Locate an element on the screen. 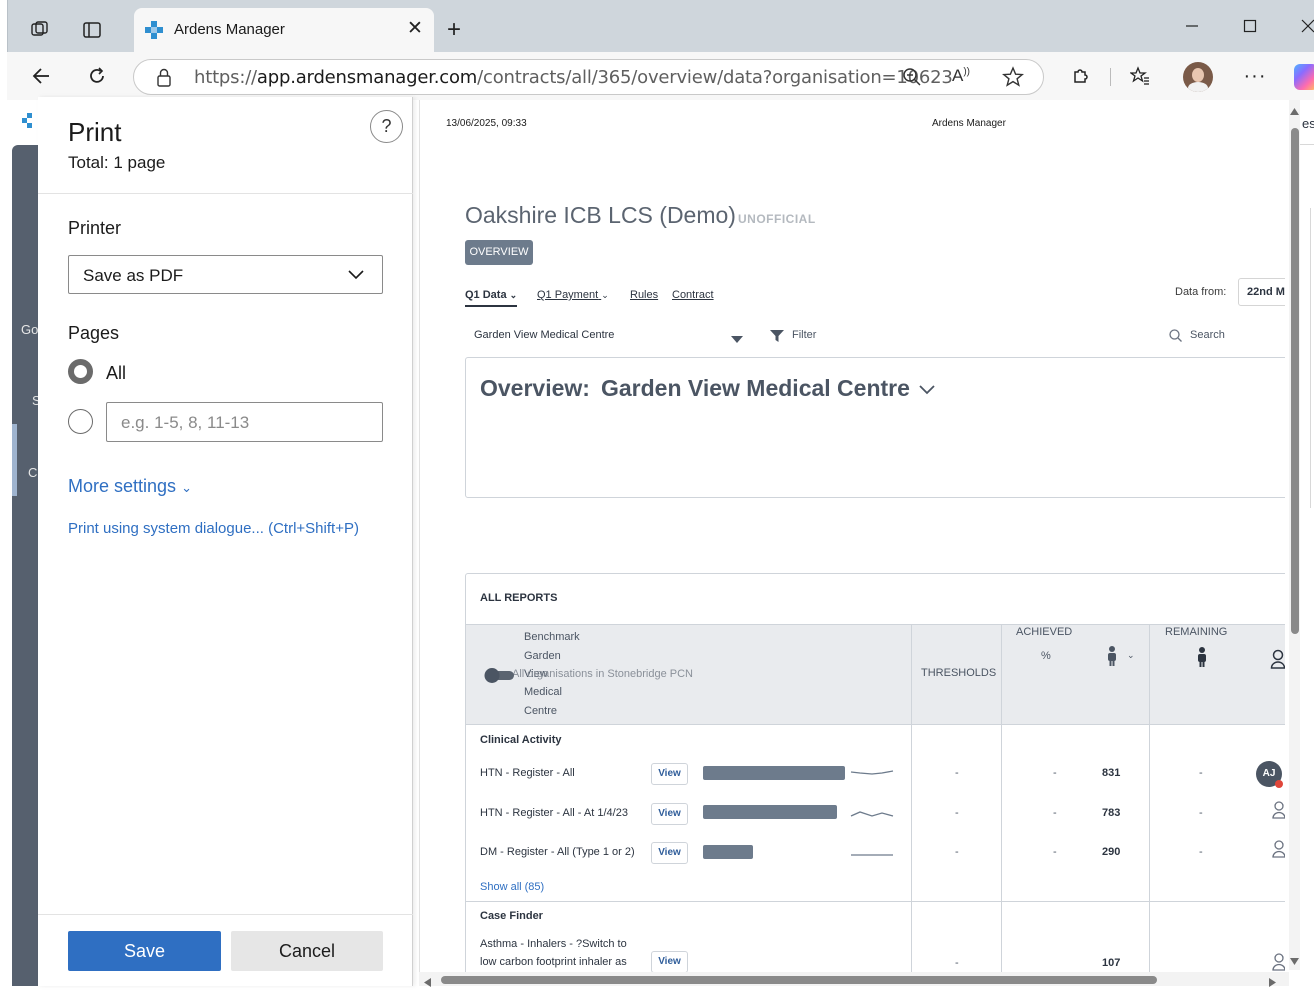 This screenshot has height=993, width=1314. vertical-scrollbar-thumb is located at coordinates (1295, 381).